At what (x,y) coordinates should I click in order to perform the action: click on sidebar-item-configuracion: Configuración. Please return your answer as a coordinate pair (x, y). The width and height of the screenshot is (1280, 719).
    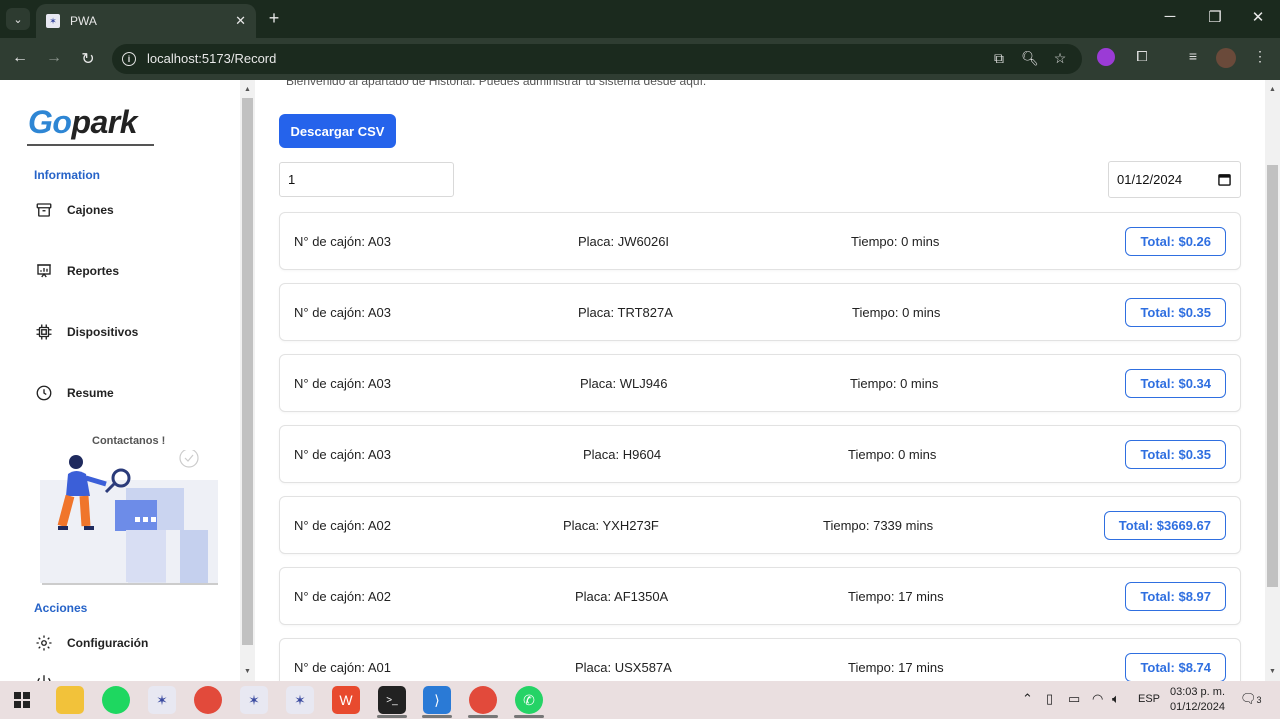
    Looking at the image, I should click on (91, 643).